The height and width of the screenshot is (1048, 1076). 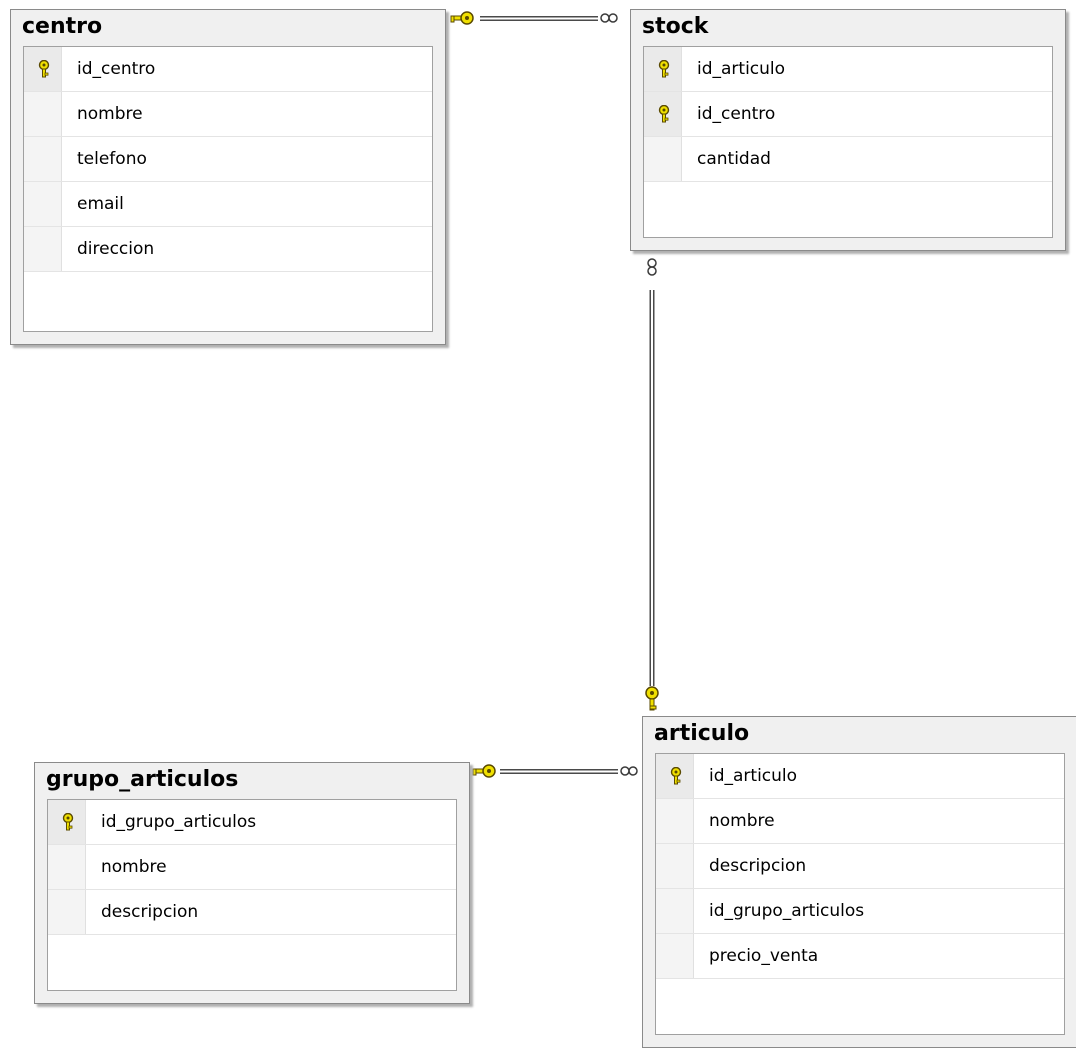 I want to click on column-name: precio_venta, so click(x=764, y=956).